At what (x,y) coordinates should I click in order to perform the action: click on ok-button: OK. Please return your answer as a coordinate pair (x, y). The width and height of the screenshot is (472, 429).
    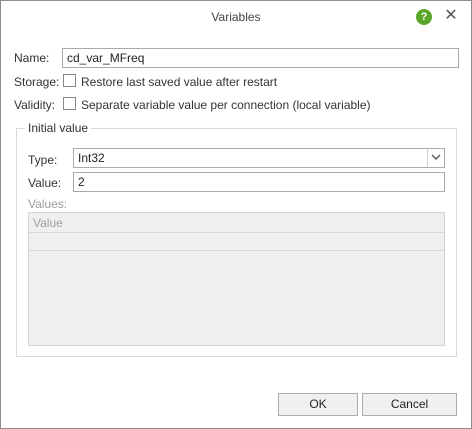
    Looking at the image, I should click on (318, 404).